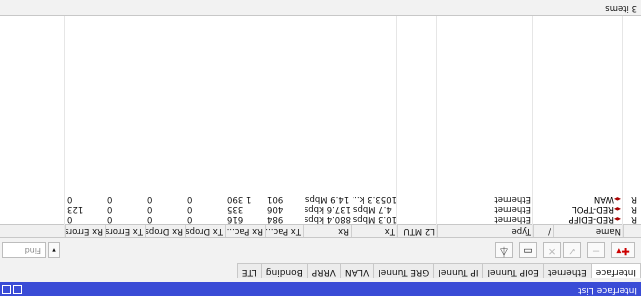  What do you see at coordinates (632, 231) in the screenshot?
I see `col-flag-header` at bounding box center [632, 231].